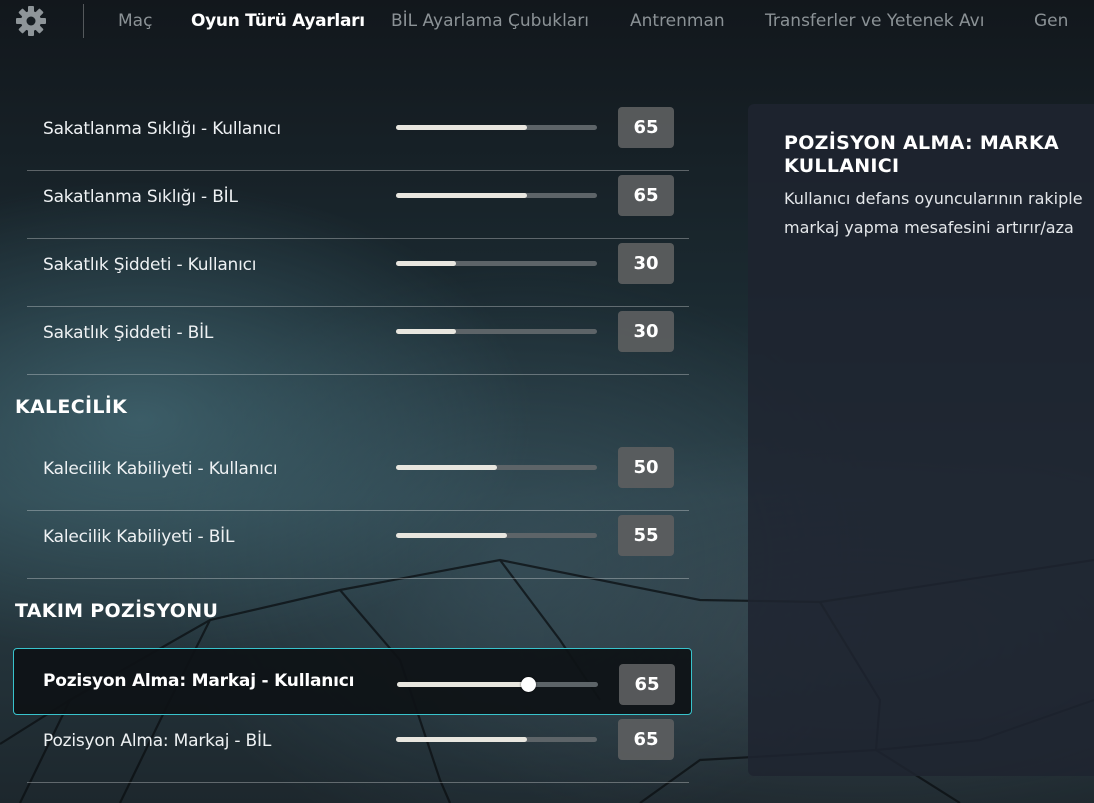 The image size is (1094, 803). Describe the element at coordinates (646, 467) in the screenshot. I see `setting-value: 50` at that location.